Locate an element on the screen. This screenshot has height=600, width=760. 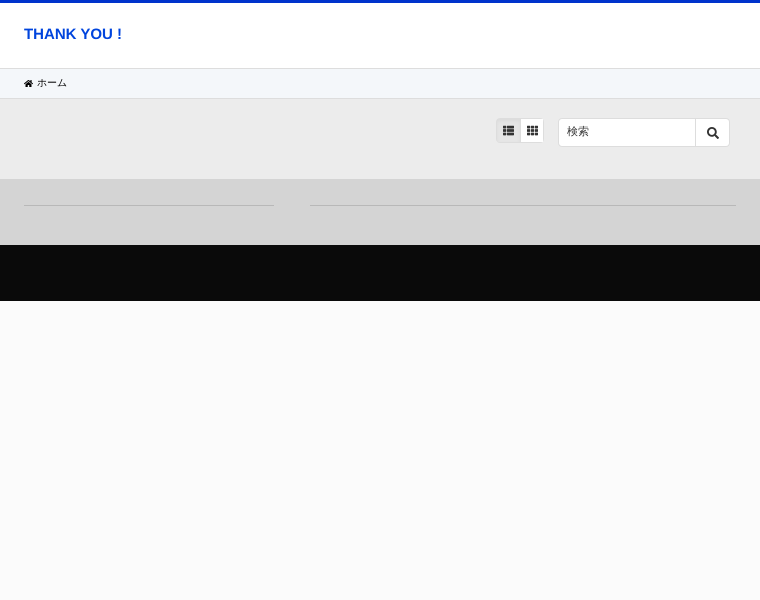
search-button is located at coordinates (713, 132).